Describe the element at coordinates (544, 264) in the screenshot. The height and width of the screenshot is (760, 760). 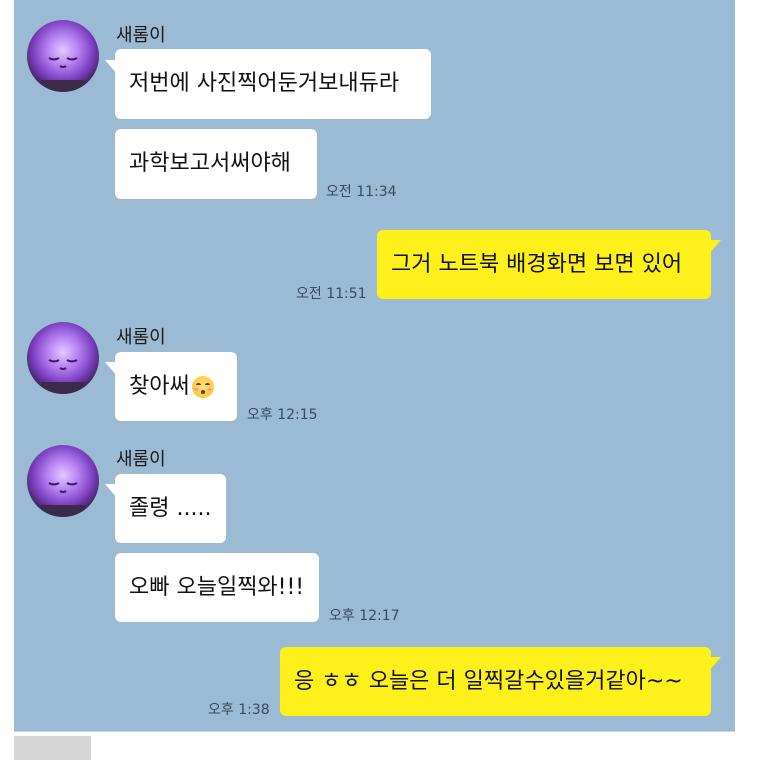
I see `my-message-bubble: 그거 노트북 배경화면 보면 있어` at that location.